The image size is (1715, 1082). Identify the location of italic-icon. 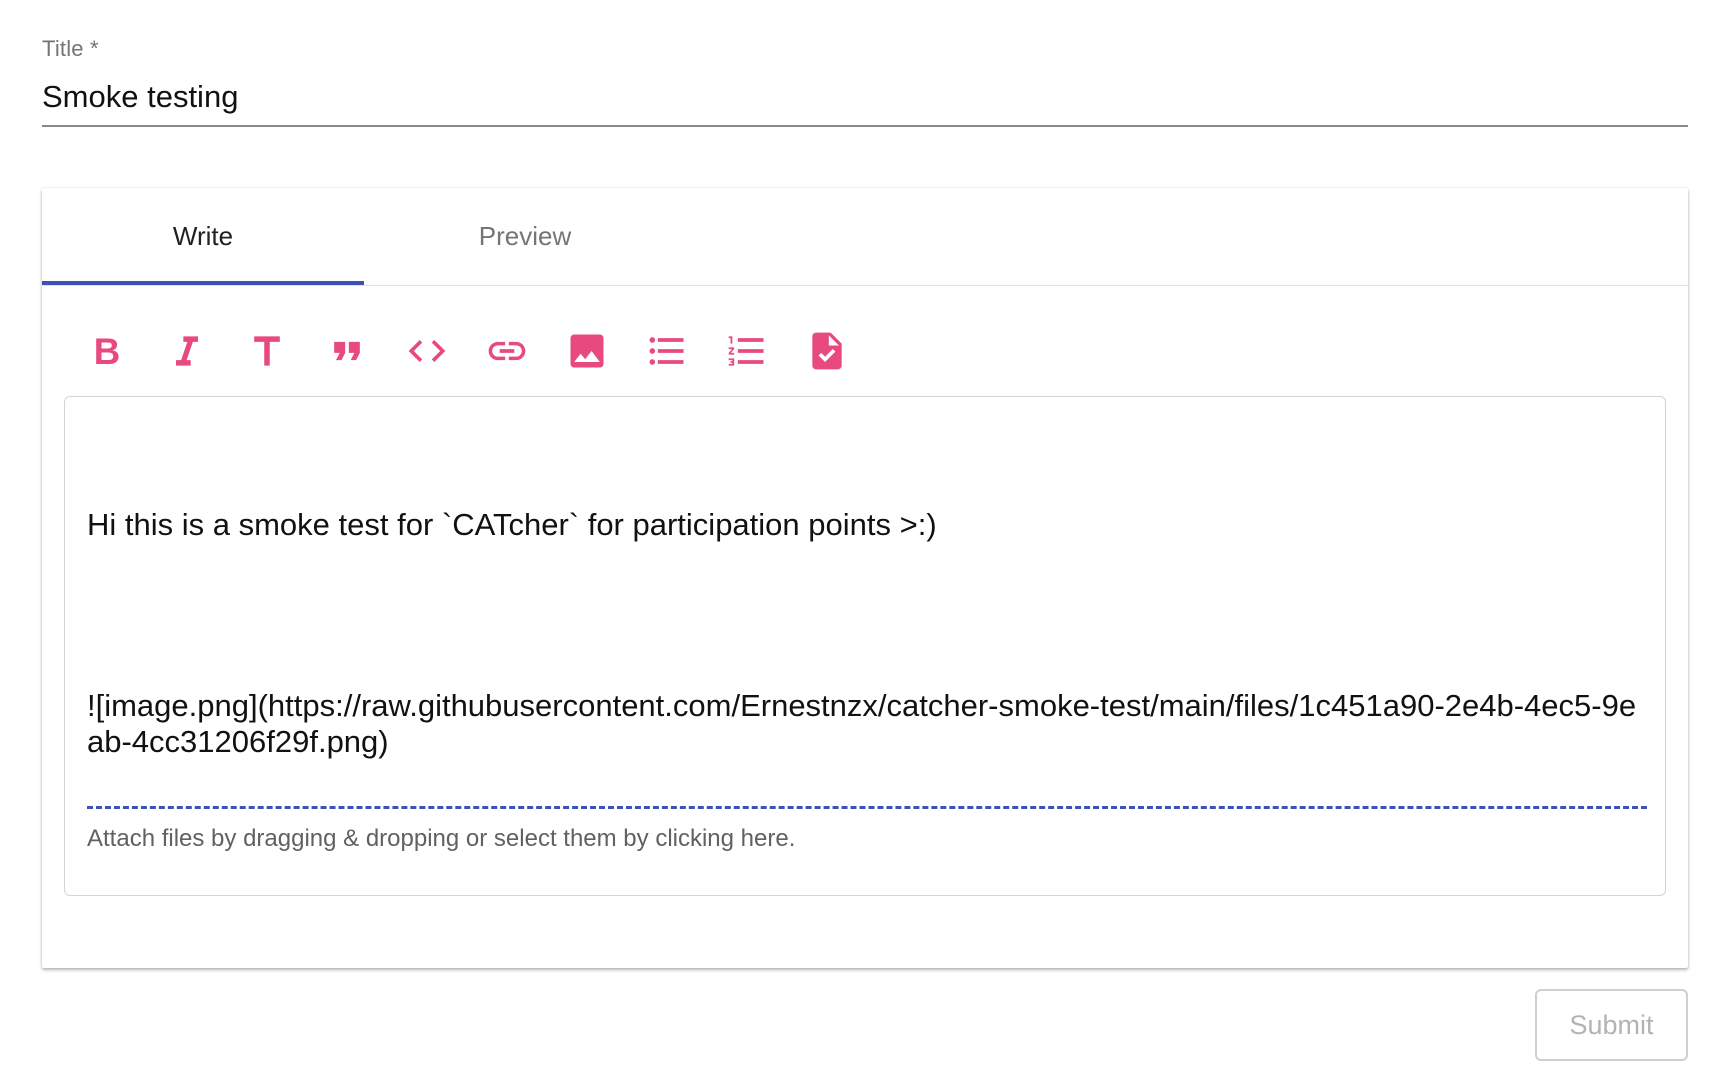
(187, 351).